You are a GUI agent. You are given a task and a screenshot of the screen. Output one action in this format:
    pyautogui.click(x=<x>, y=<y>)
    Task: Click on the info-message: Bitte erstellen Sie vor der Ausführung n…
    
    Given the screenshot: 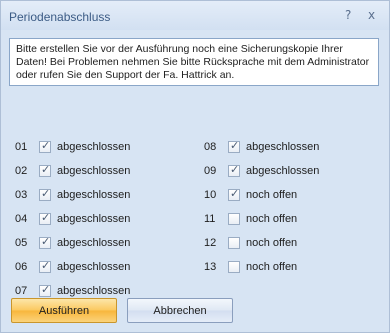 What is the action you would take?
    pyautogui.click(x=194, y=62)
    